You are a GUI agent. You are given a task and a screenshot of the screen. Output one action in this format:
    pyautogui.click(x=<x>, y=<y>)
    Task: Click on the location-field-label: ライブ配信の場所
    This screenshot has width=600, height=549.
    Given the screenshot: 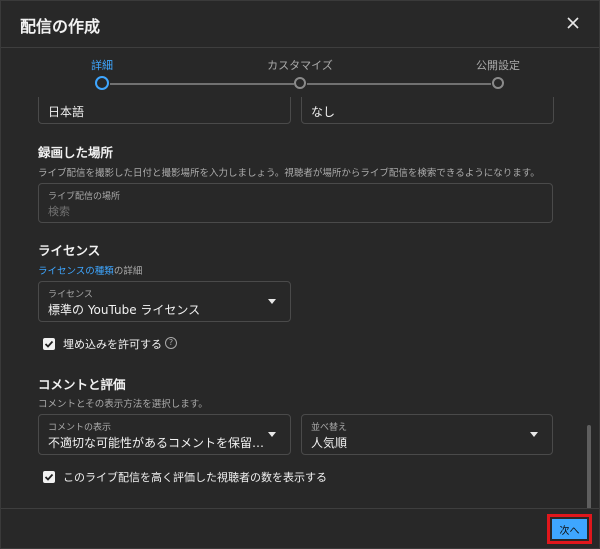 What is the action you would take?
    pyautogui.click(x=84, y=197)
    